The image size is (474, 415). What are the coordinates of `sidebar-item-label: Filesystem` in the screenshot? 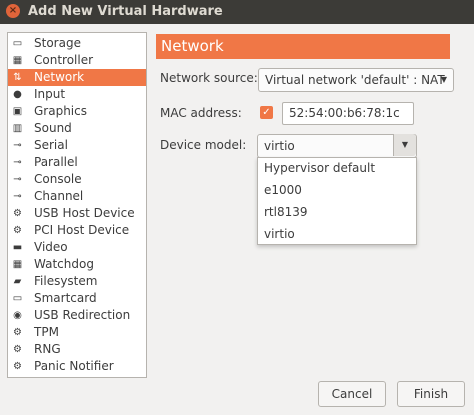 It's located at (66, 281).